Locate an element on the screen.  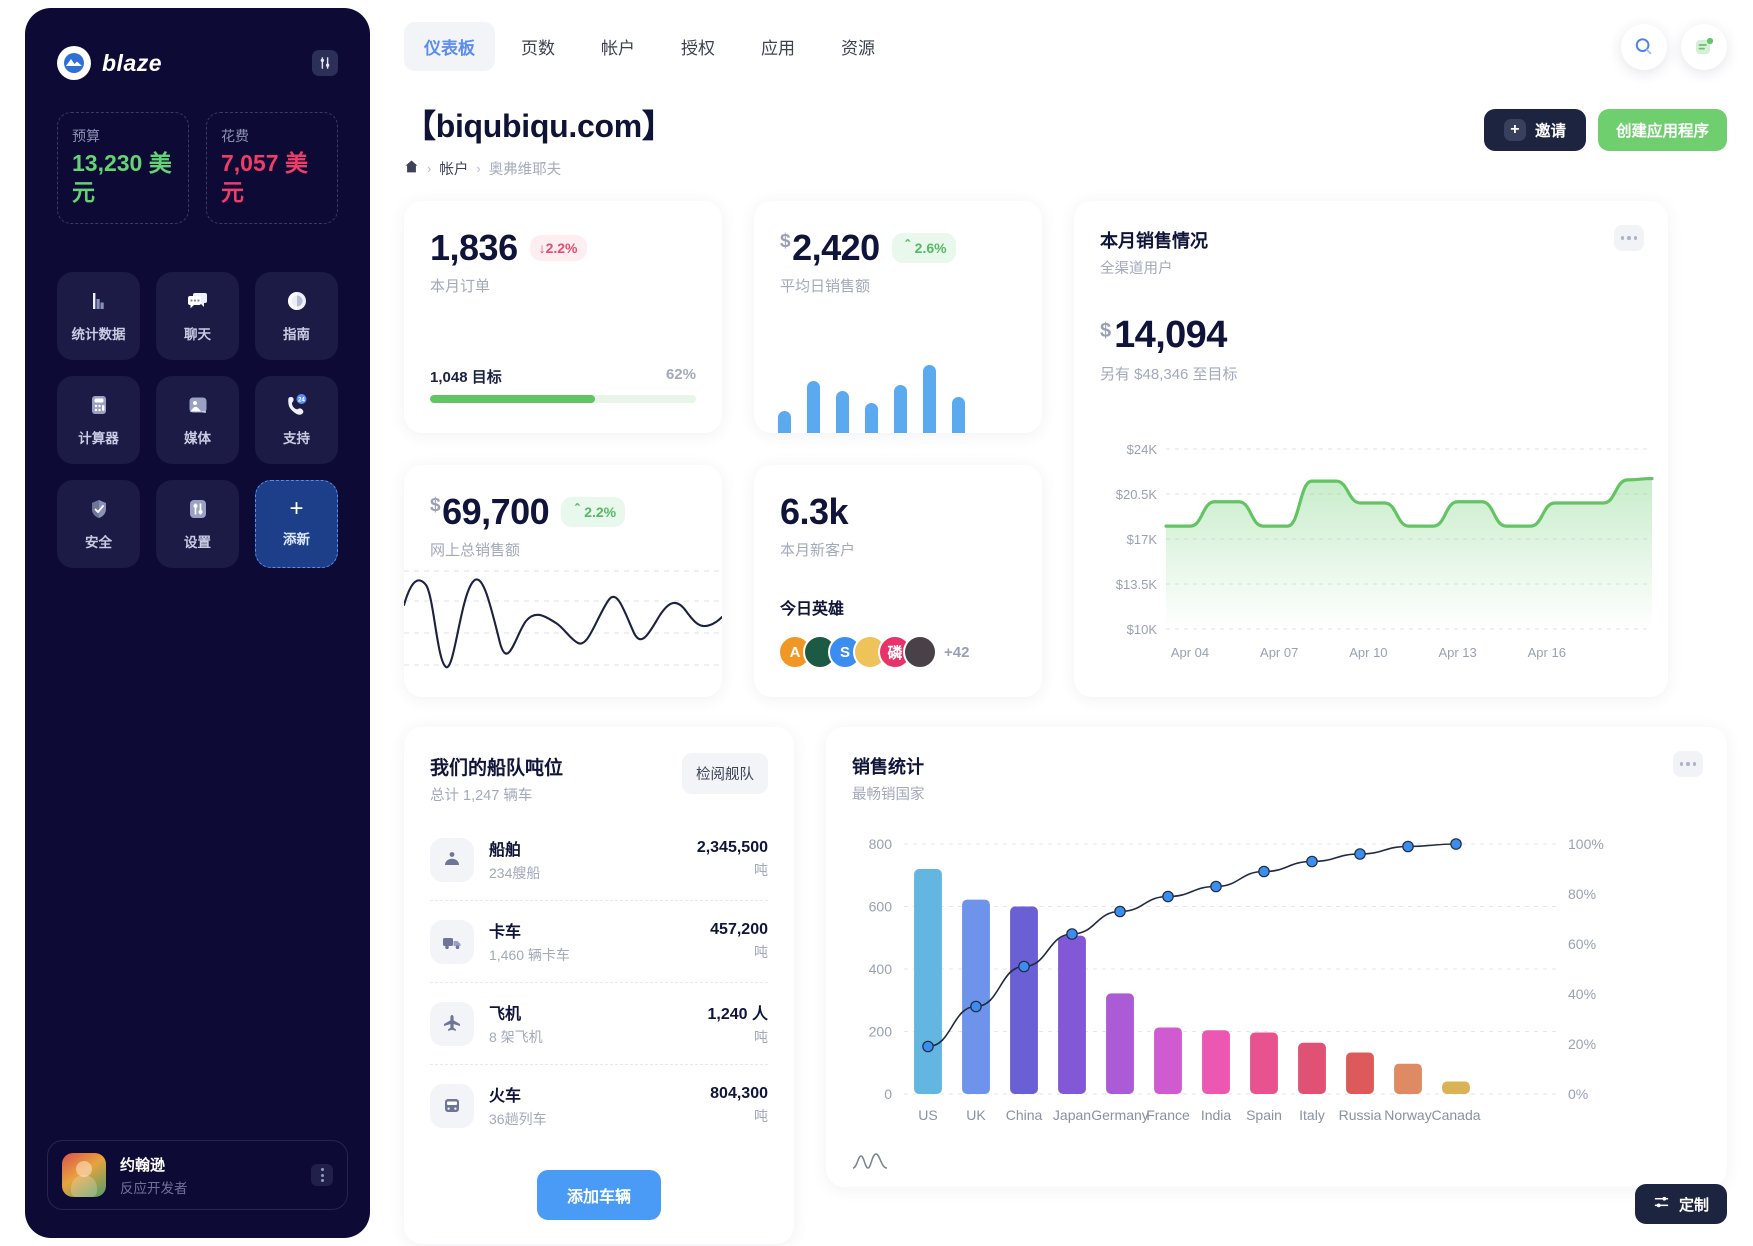
tab-resources: 资源 is located at coordinates (858, 46).